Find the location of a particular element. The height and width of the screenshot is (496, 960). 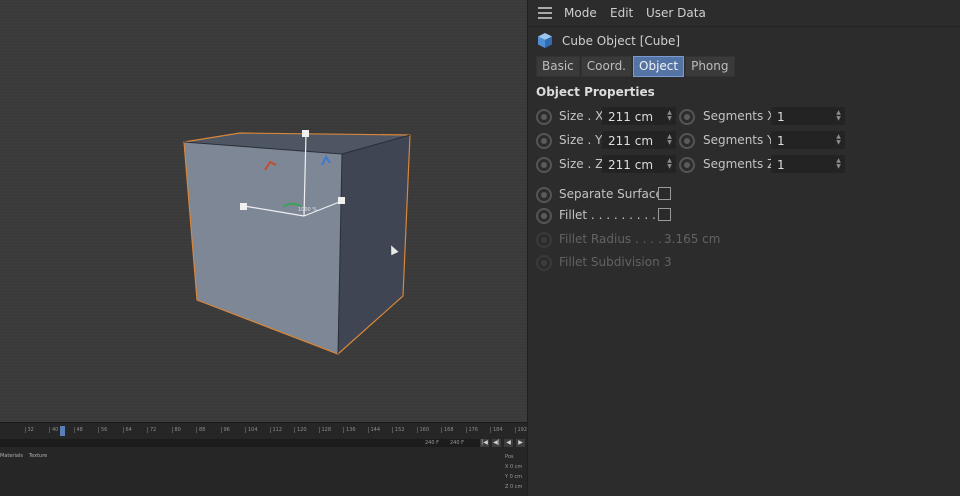

size-x-label: Size . X is located at coordinates (581, 116).